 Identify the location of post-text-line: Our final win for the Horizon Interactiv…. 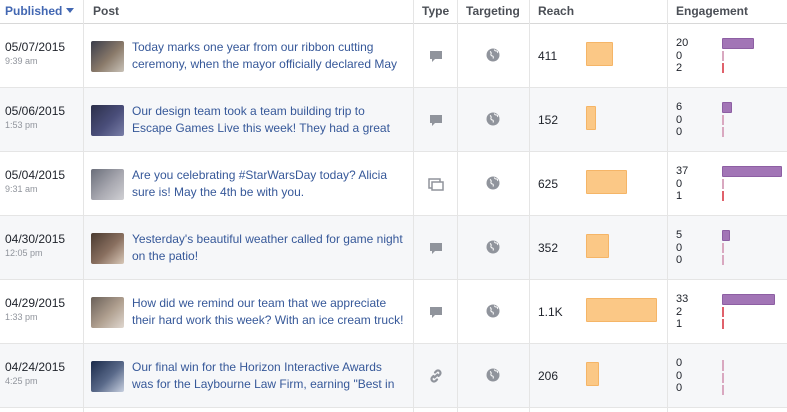
(257, 367).